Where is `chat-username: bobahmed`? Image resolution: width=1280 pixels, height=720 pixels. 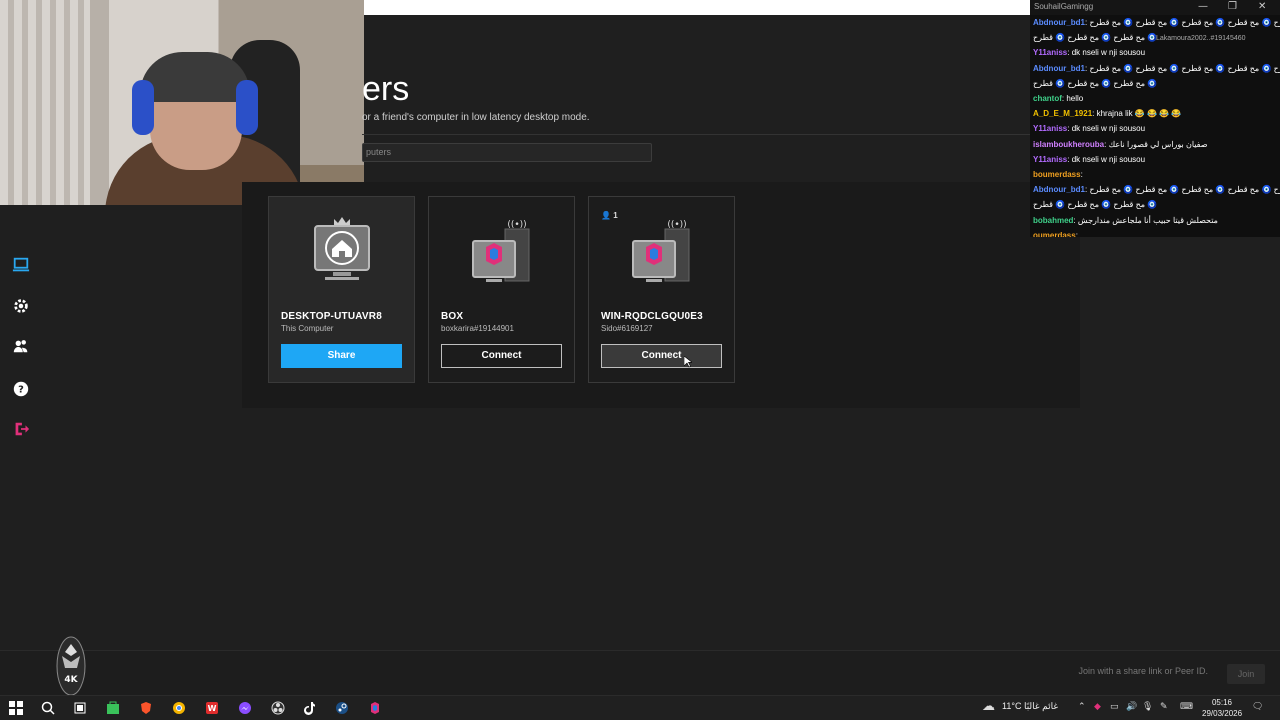 chat-username: bobahmed is located at coordinates (1053, 220).